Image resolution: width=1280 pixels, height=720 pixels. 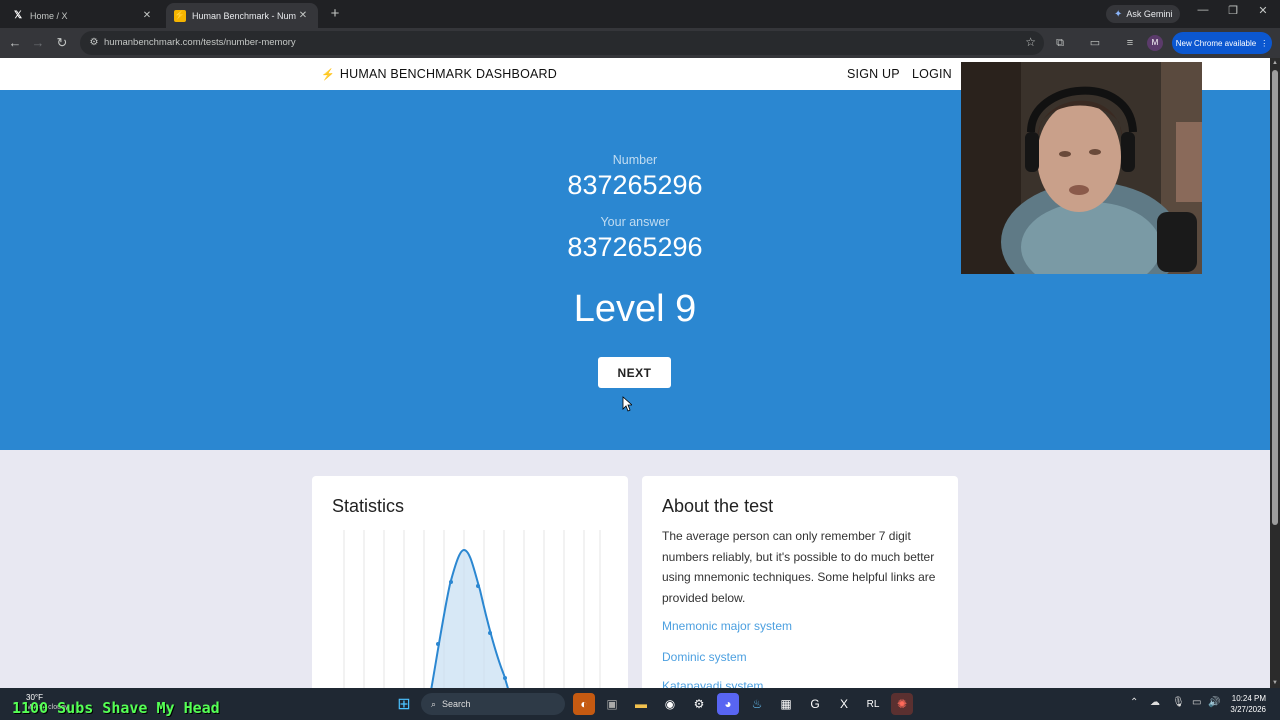 I want to click on webcam-image, so click(x=1081, y=168).